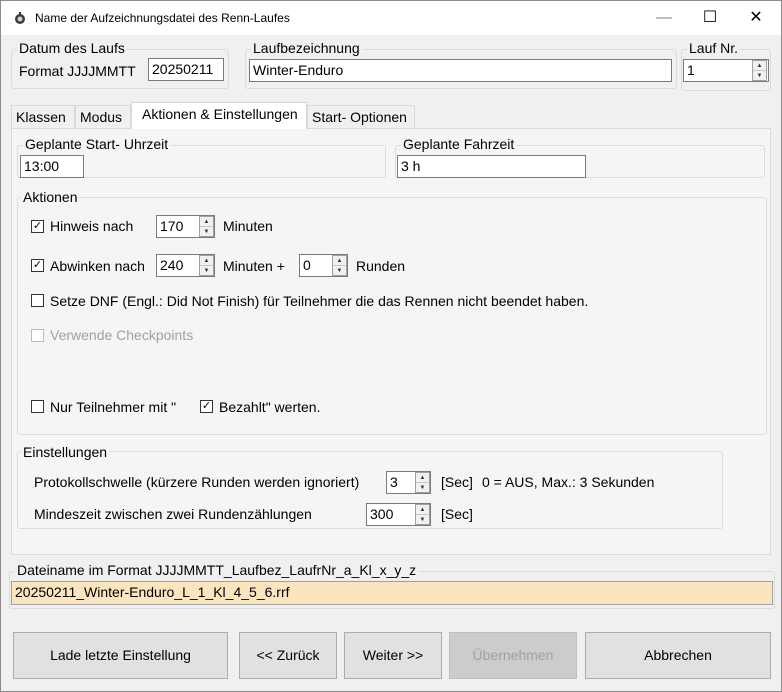 The width and height of the screenshot is (782, 692). What do you see at coordinates (122, 335) in the screenshot?
I see `checkpoints-label: Verwende Checkpoints` at bounding box center [122, 335].